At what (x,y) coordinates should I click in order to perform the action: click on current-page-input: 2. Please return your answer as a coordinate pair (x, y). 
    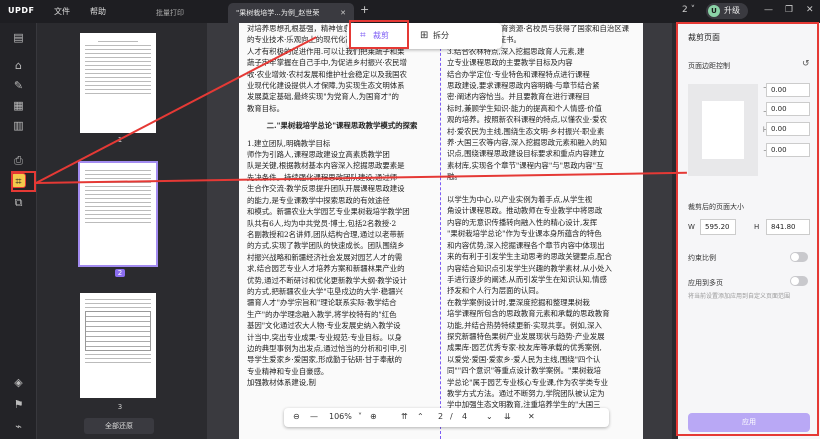
    Looking at the image, I should click on (440, 416).